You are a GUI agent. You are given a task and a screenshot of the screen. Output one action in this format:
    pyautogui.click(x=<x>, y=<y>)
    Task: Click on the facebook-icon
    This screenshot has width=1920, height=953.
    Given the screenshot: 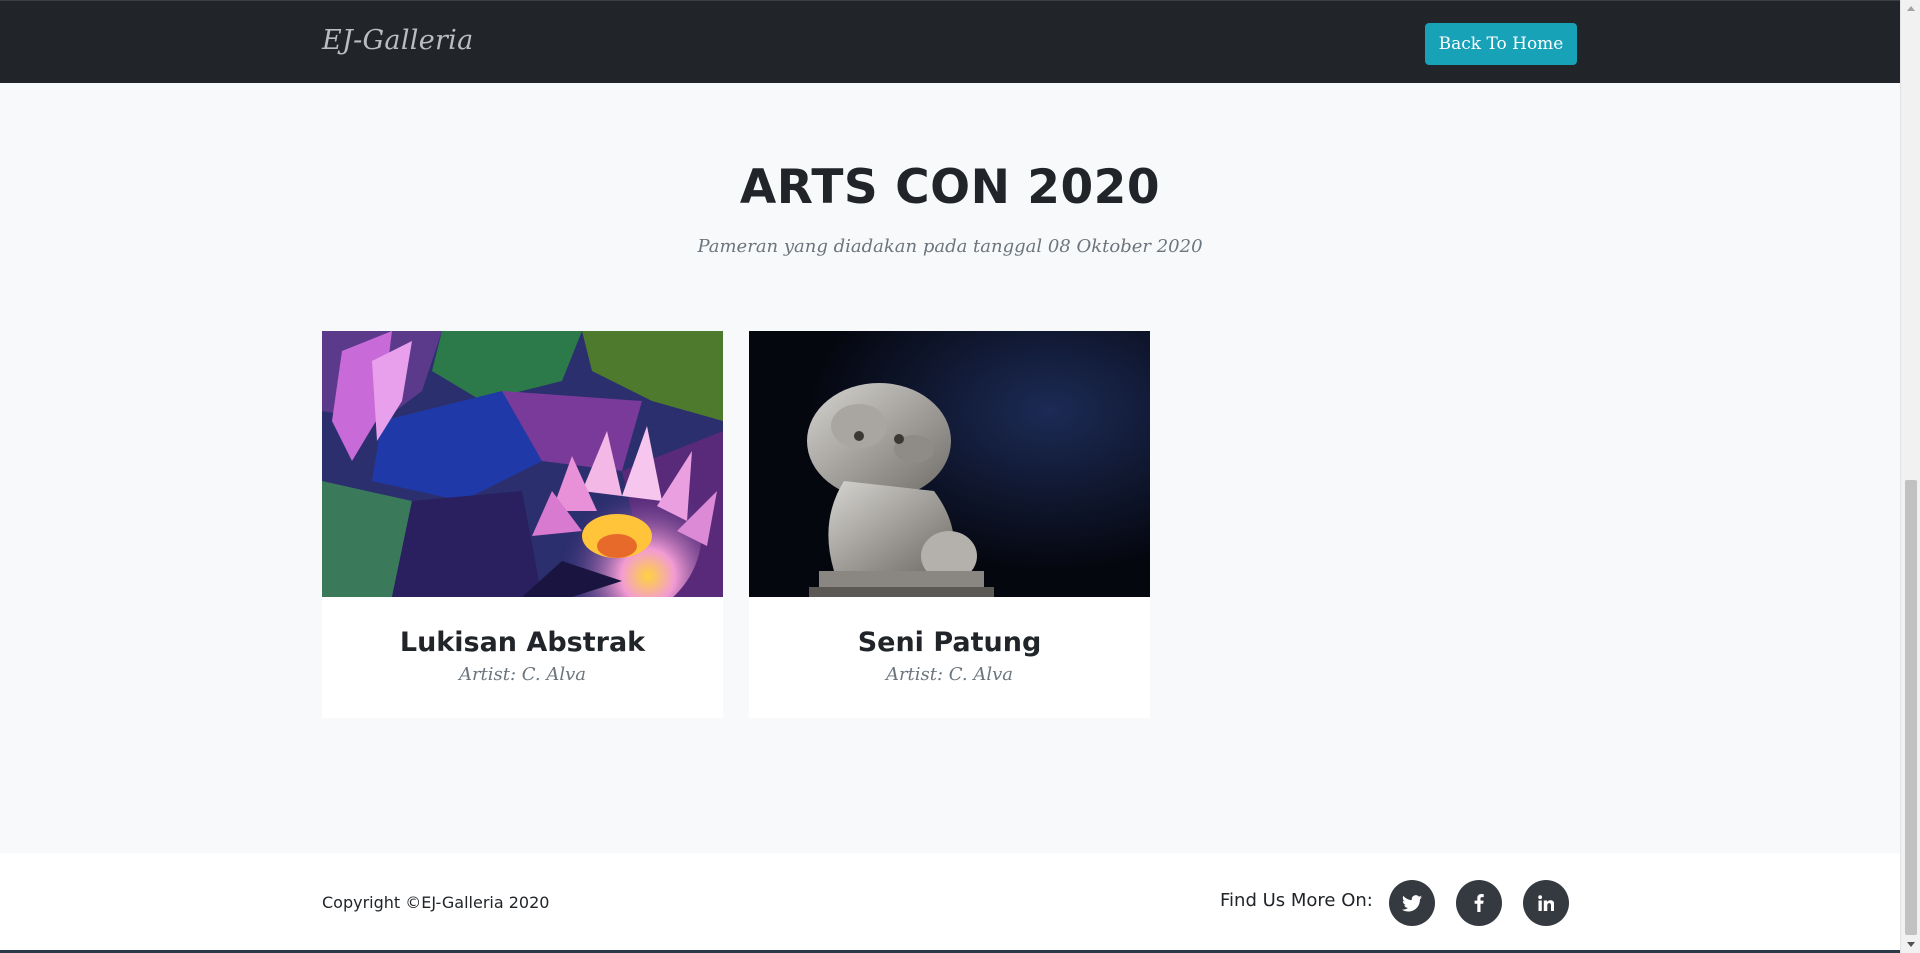 What is the action you would take?
    pyautogui.click(x=1479, y=903)
    